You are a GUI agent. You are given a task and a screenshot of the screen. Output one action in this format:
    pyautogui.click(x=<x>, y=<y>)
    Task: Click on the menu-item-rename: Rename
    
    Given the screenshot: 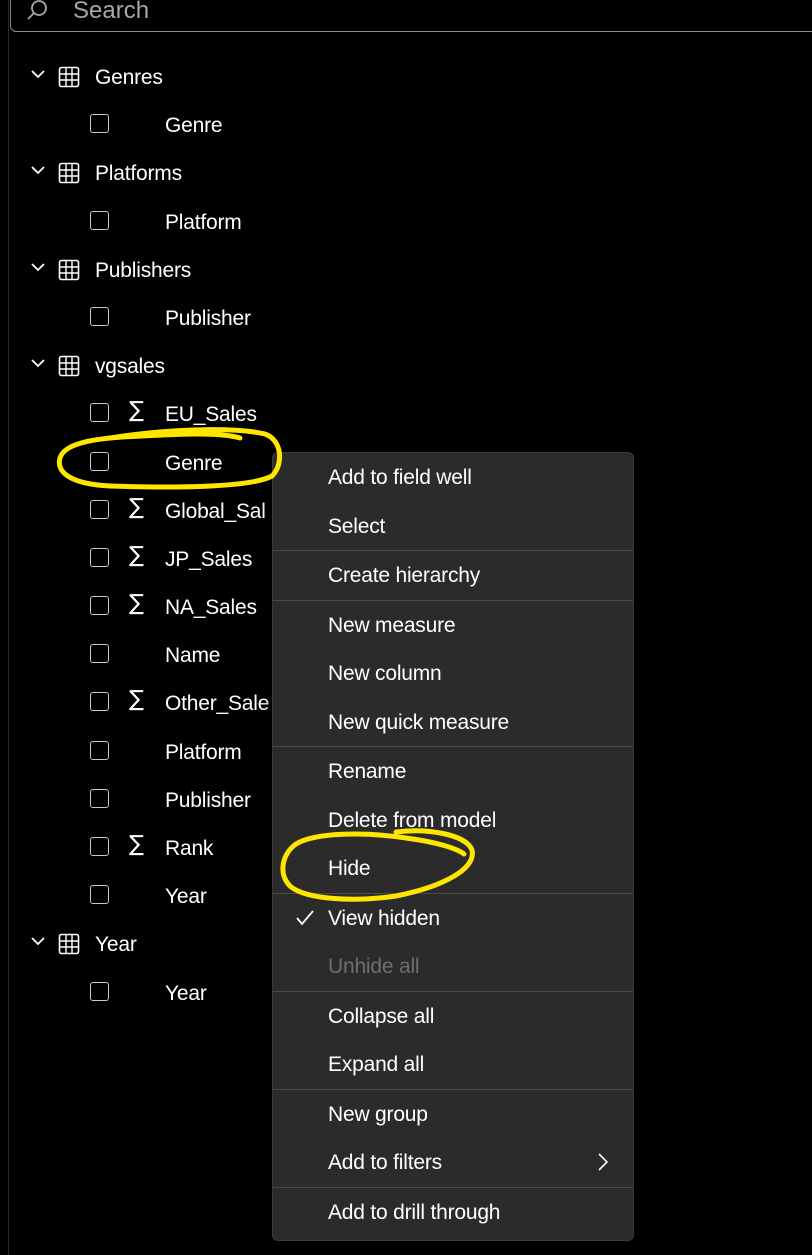 What is the action you would take?
    pyautogui.click(x=453, y=771)
    